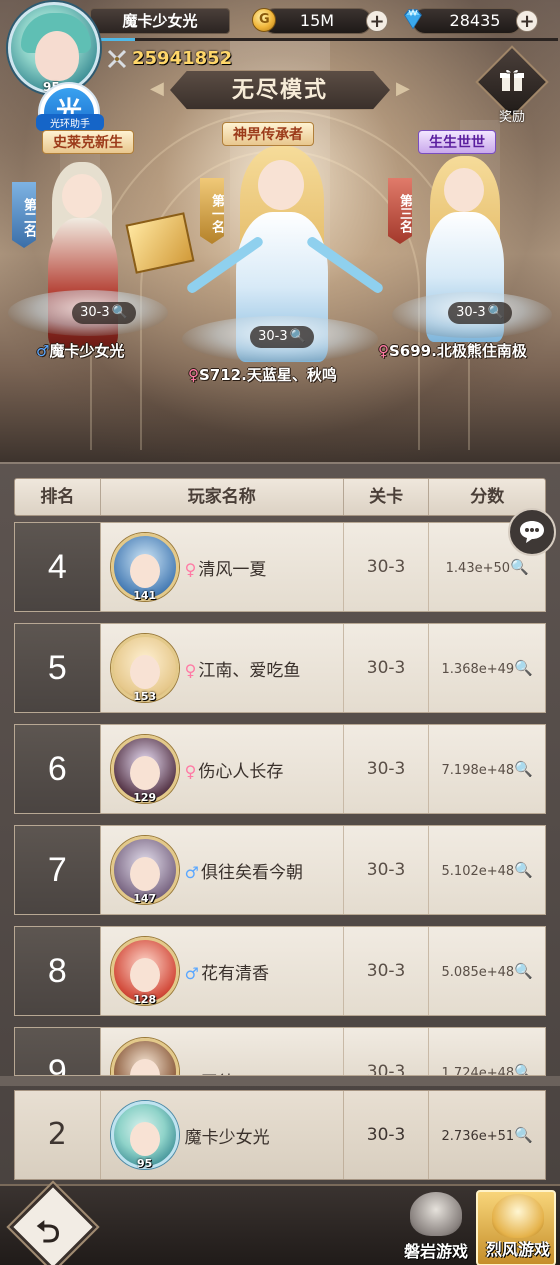 This screenshot has width=560, height=1265. I want to click on row-score: 1.724e+48🔍, so click(487, 1051).